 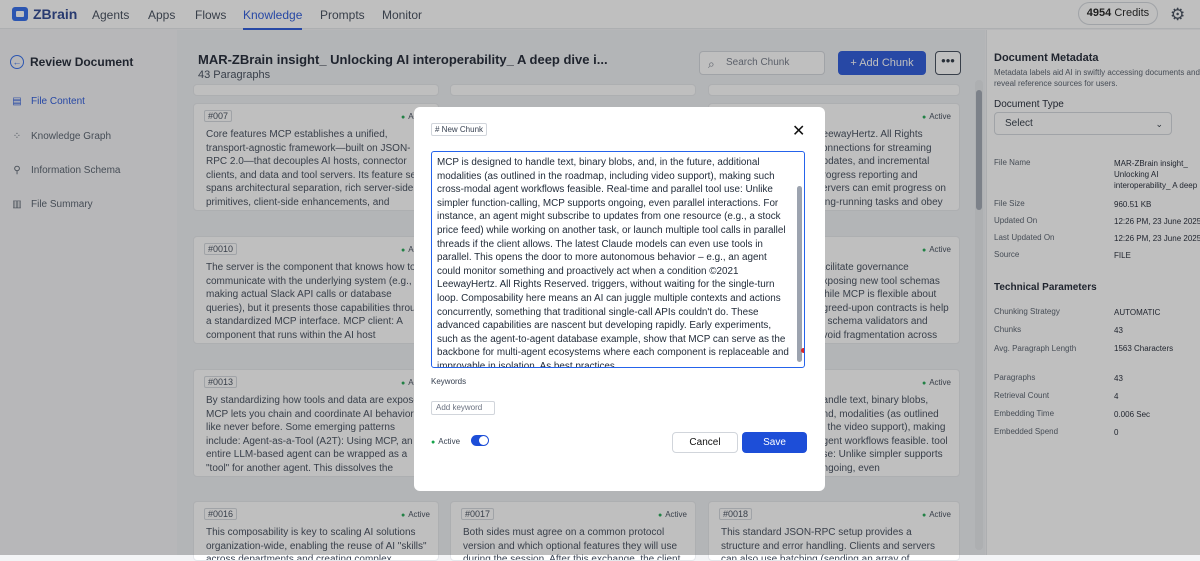 I want to click on keywords-label: Keywords, so click(x=449, y=381).